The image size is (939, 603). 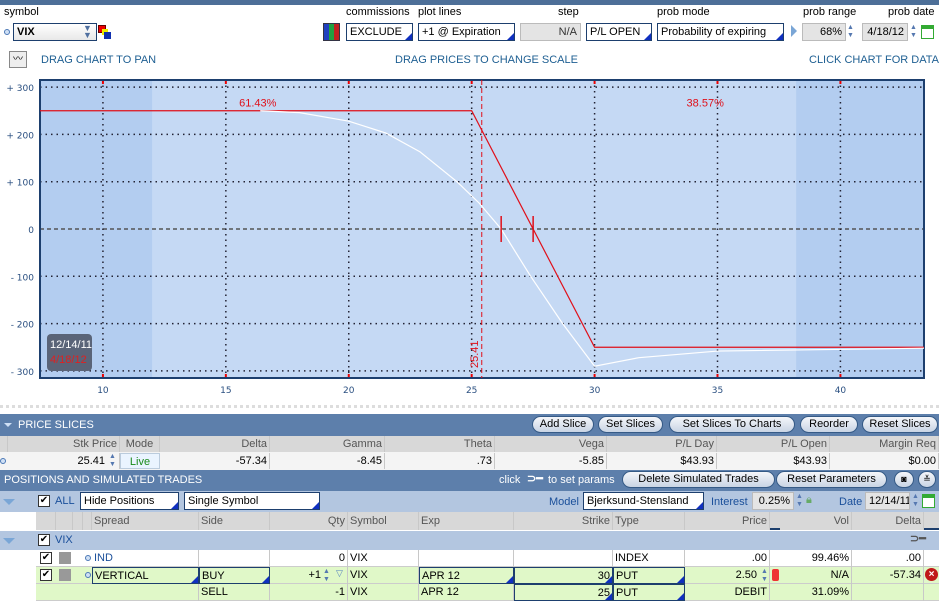 I want to click on interest-spinner-icon: ▲ ▼, so click(x=799, y=501).